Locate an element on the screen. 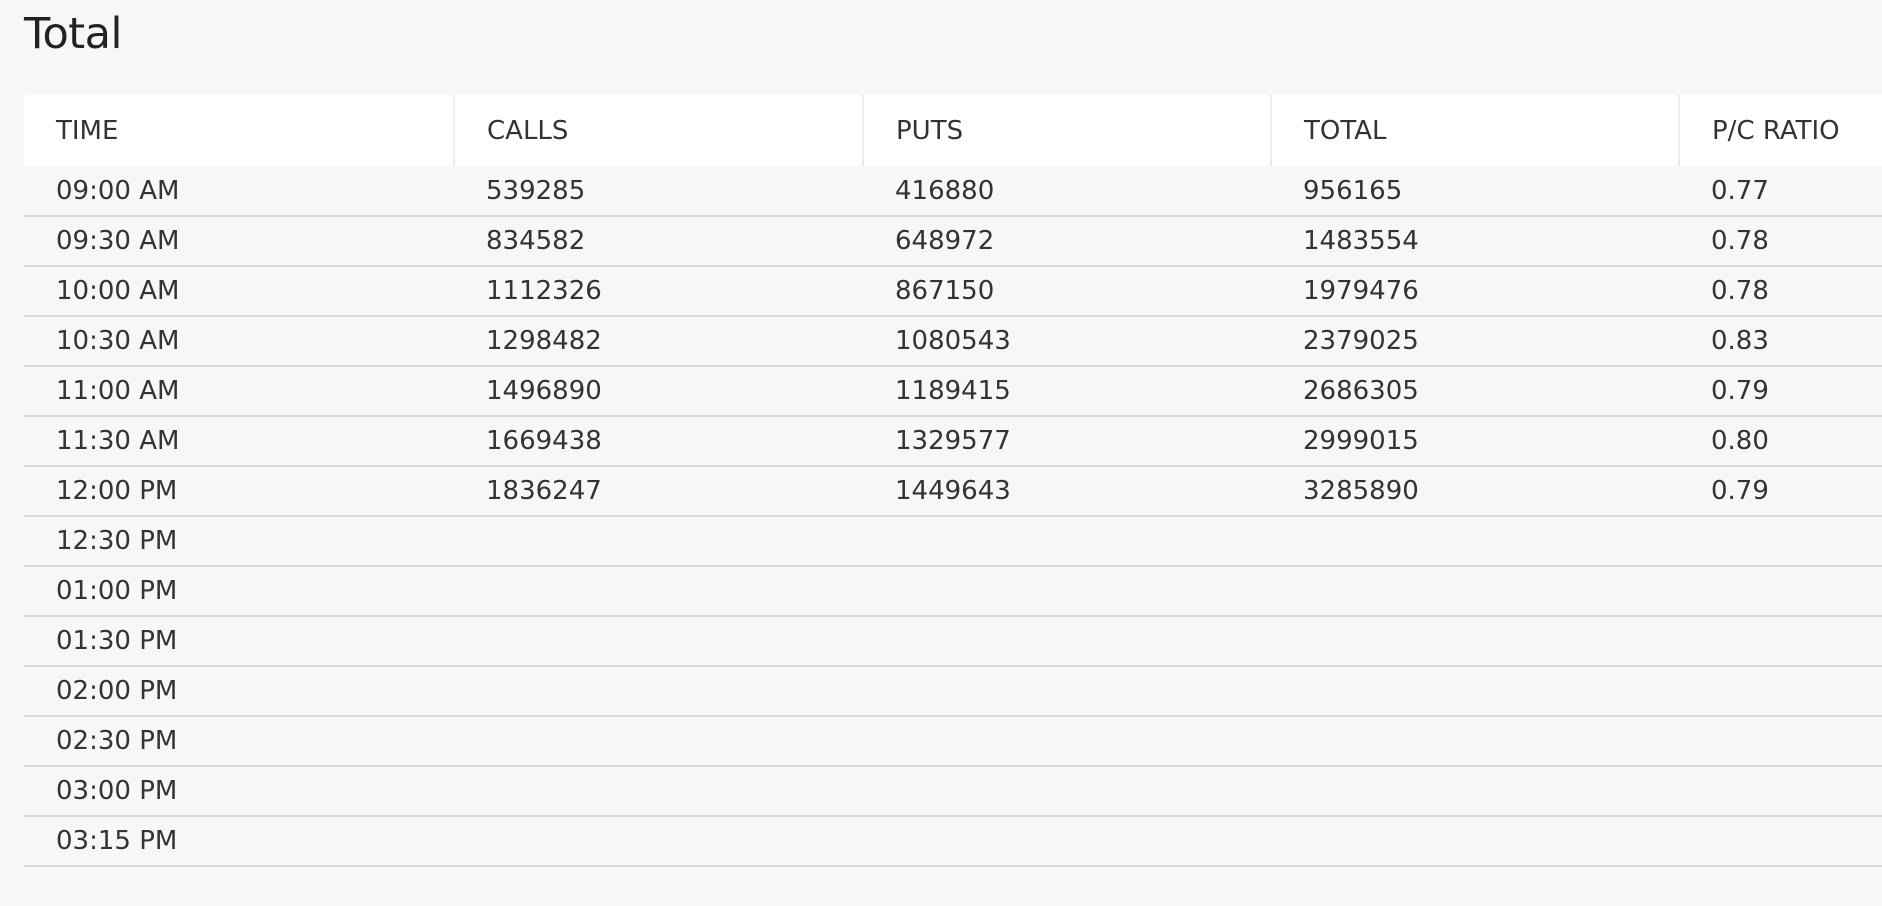 The height and width of the screenshot is (906, 1882). table-row: 12:30 PM is located at coordinates (953, 541).